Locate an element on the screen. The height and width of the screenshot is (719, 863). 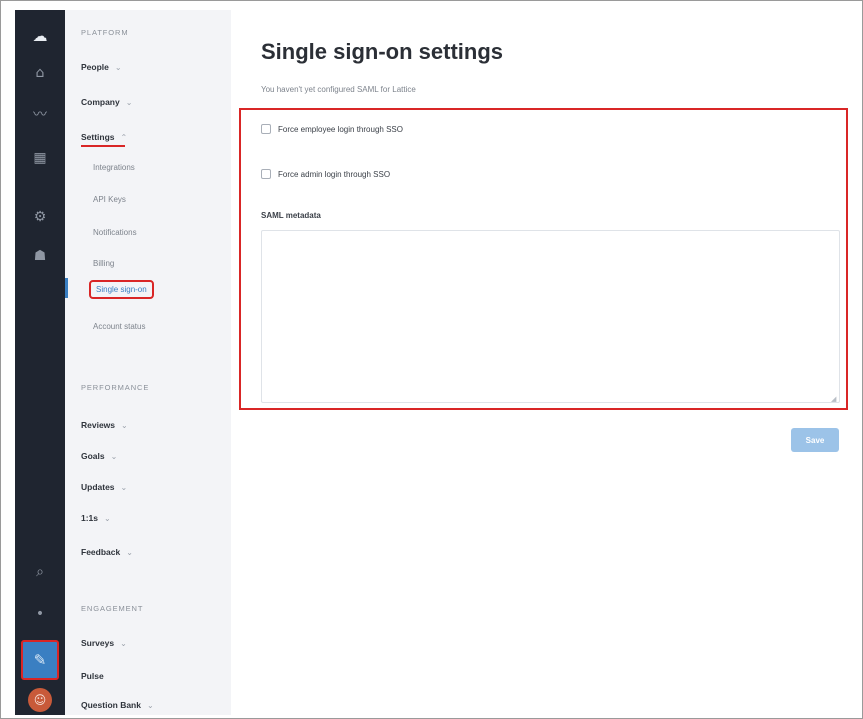
sidebar-item-integrations: Integrations is located at coordinates (114, 167).